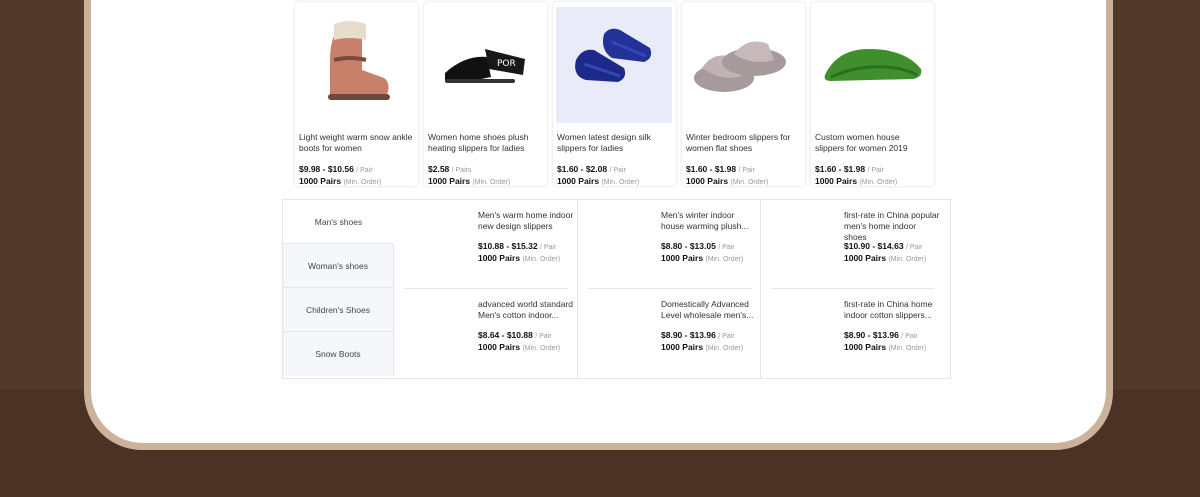  Describe the element at coordinates (485, 65) in the screenshot. I see `sport-slide-icon: POR` at that location.